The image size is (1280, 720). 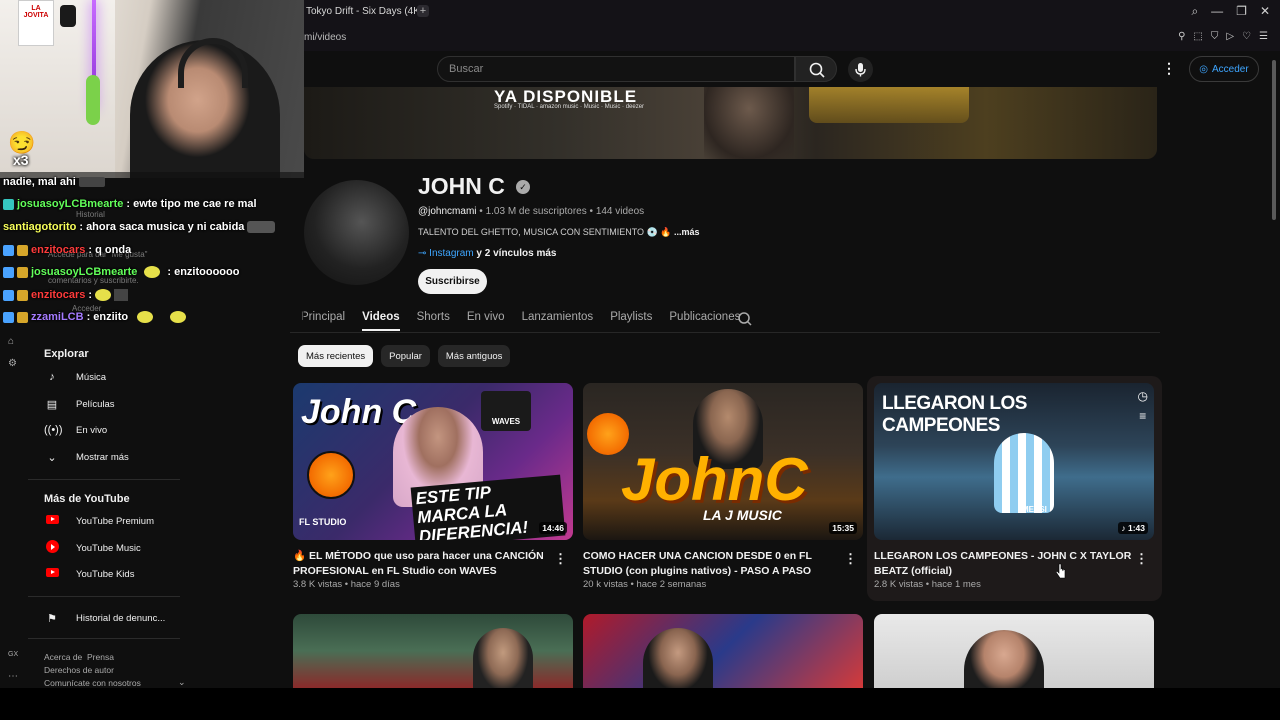 What do you see at coordinates (405, 356) in the screenshot?
I see `chip-popular: Popular` at bounding box center [405, 356].